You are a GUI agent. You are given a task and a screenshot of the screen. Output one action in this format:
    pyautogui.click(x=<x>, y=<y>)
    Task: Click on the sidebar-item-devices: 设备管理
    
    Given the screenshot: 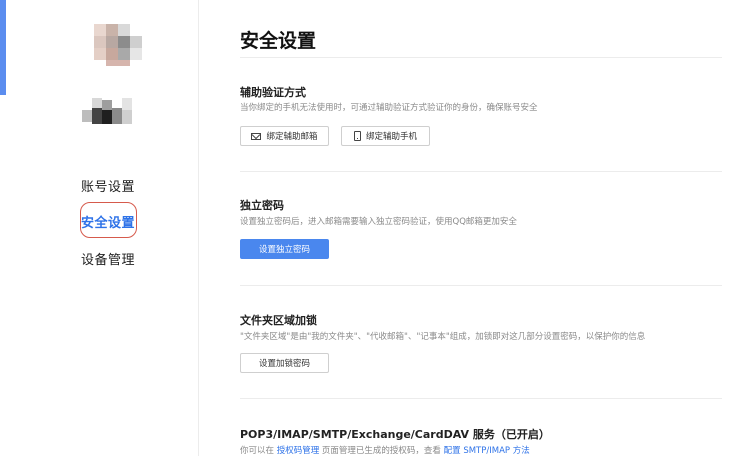 What is the action you would take?
    pyautogui.click(x=108, y=258)
    